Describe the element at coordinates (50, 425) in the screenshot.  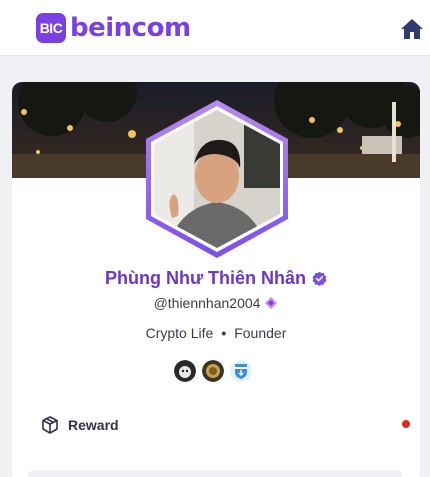
I see `box-icon` at that location.